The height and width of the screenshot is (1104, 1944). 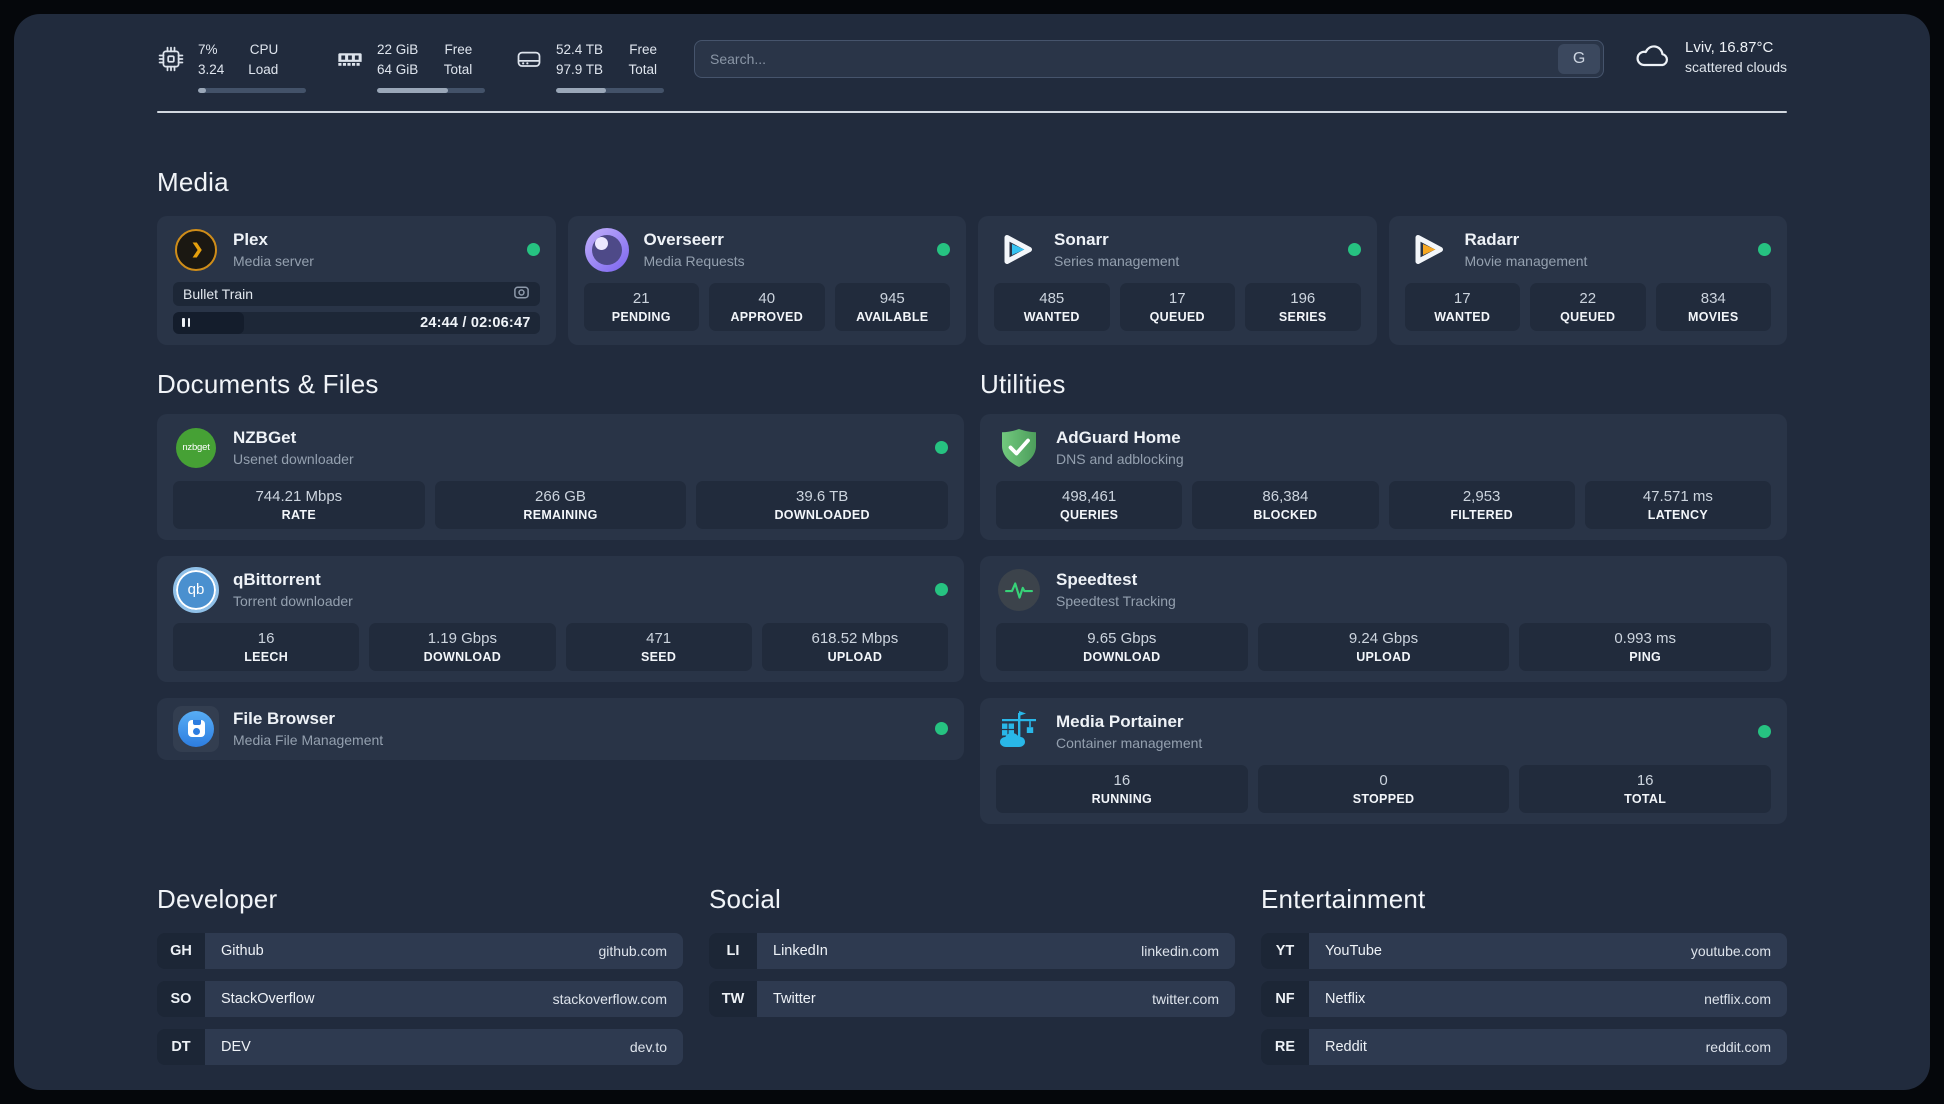 I want to click on cpu-usage-label: CPU, so click(x=264, y=49).